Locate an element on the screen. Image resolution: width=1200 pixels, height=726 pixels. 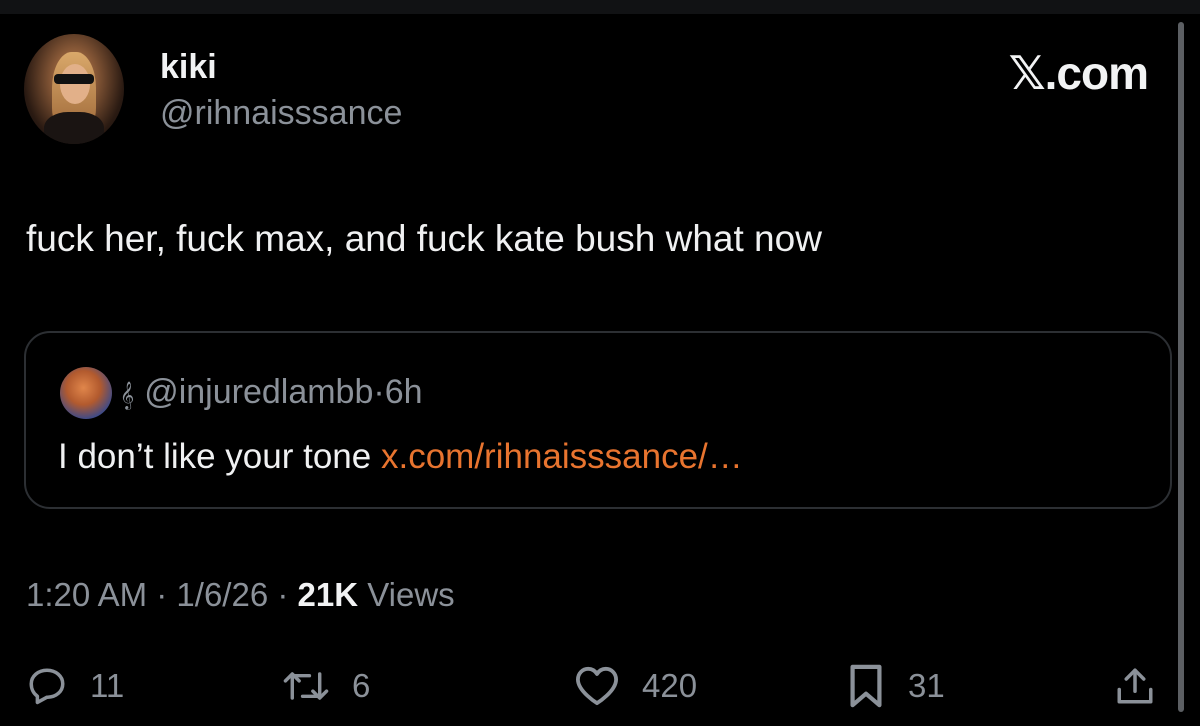
quote-body: I don’t like your tone is located at coordinates (215, 456).